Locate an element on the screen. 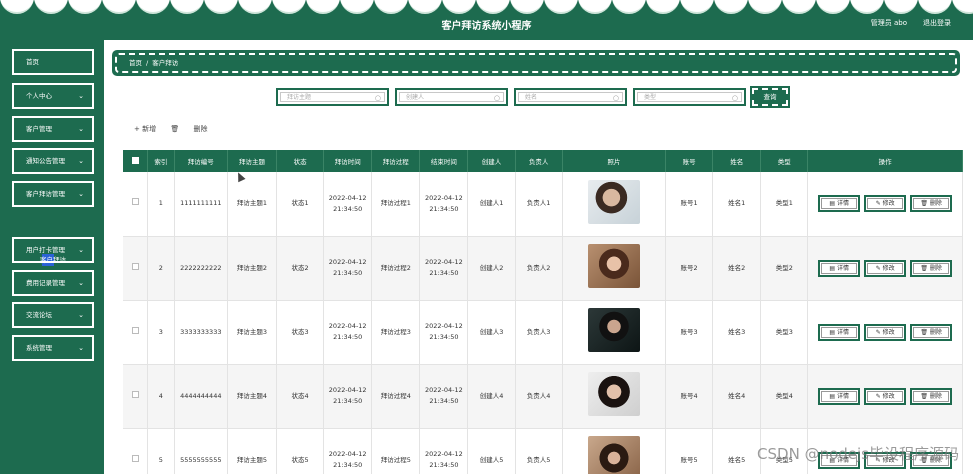 The height and width of the screenshot is (474, 973). col-topic: 拜访主题 is located at coordinates (252, 161).